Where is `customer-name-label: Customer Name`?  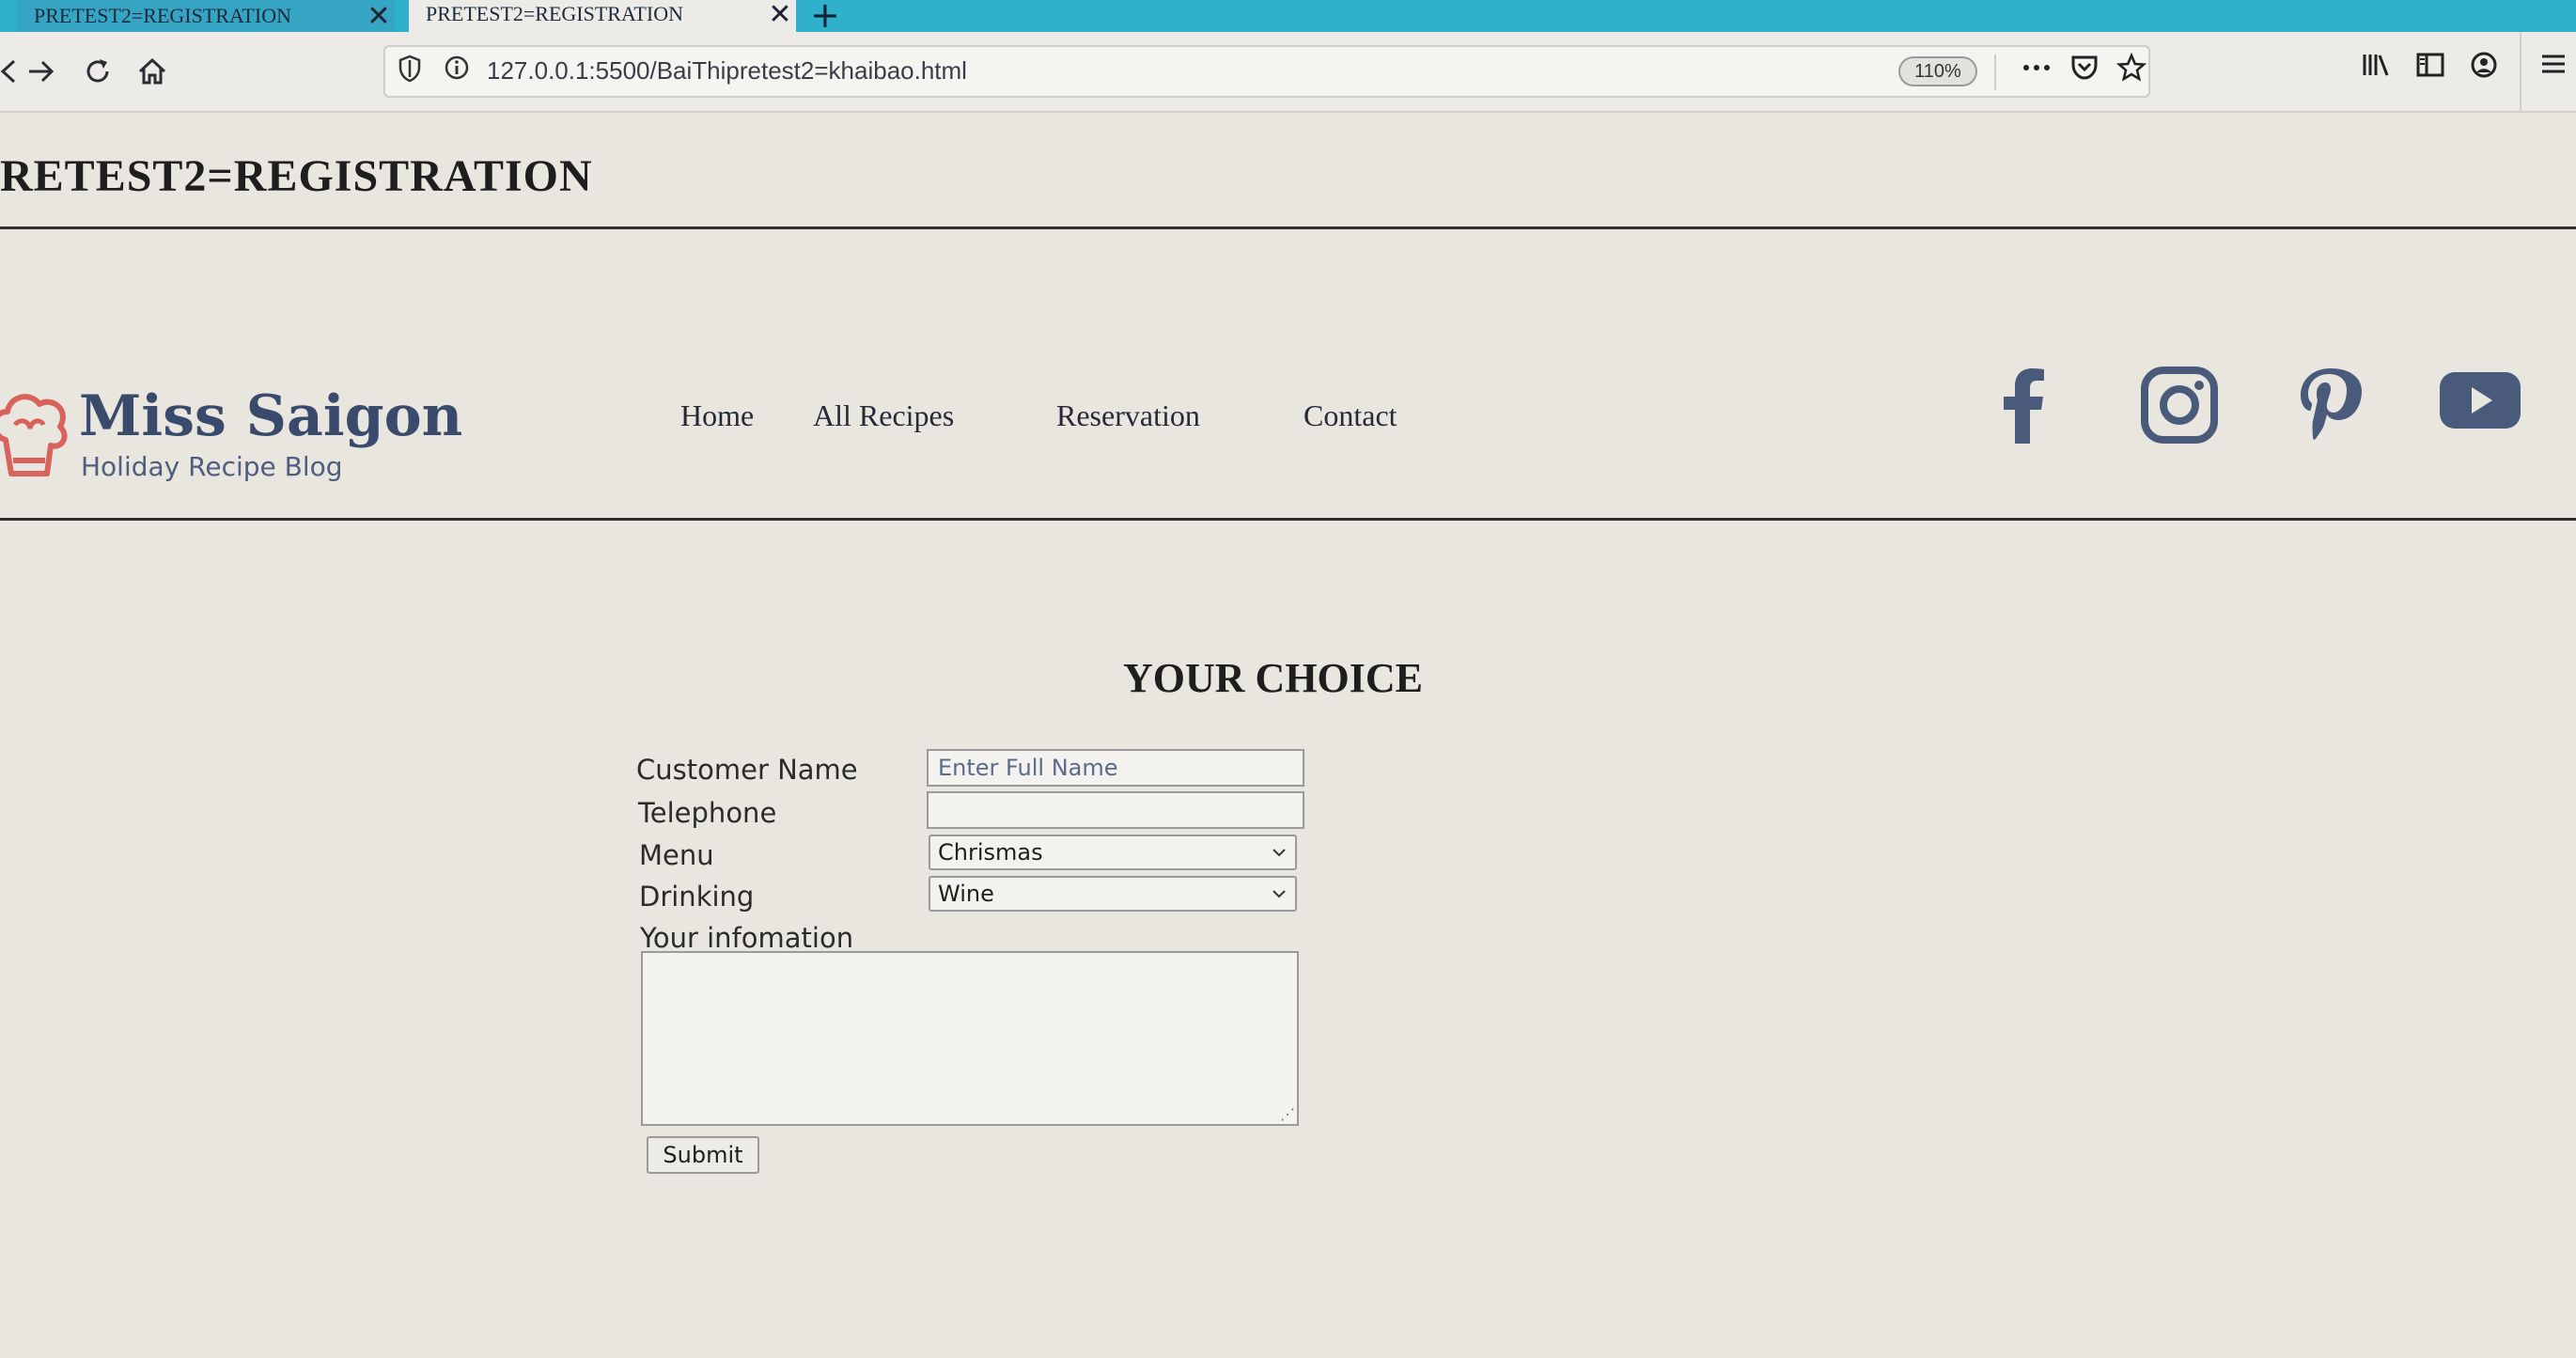
customer-name-label: Customer Name is located at coordinates (747, 770).